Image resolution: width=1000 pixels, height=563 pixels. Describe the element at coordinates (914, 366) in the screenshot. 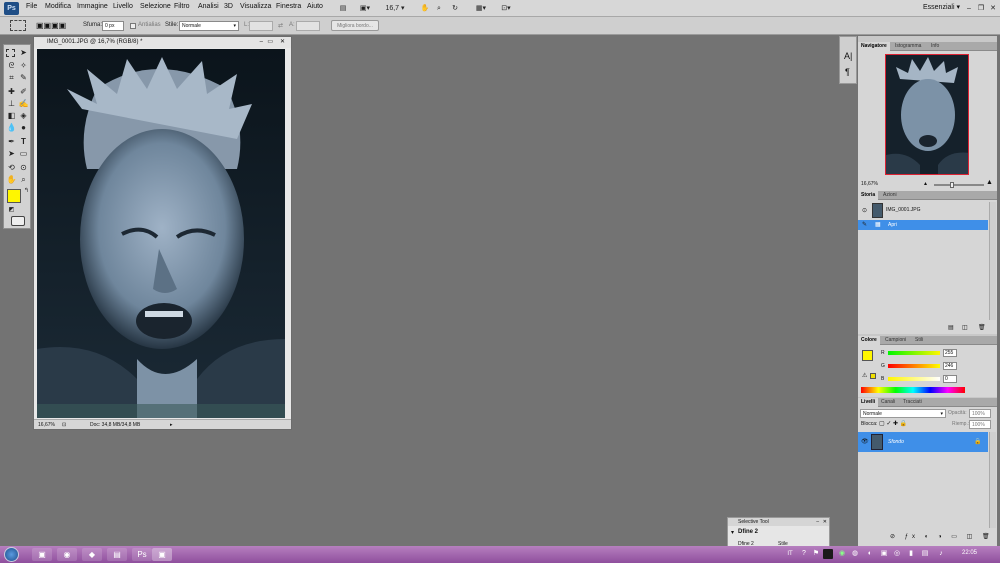

I see `g-slider` at that location.